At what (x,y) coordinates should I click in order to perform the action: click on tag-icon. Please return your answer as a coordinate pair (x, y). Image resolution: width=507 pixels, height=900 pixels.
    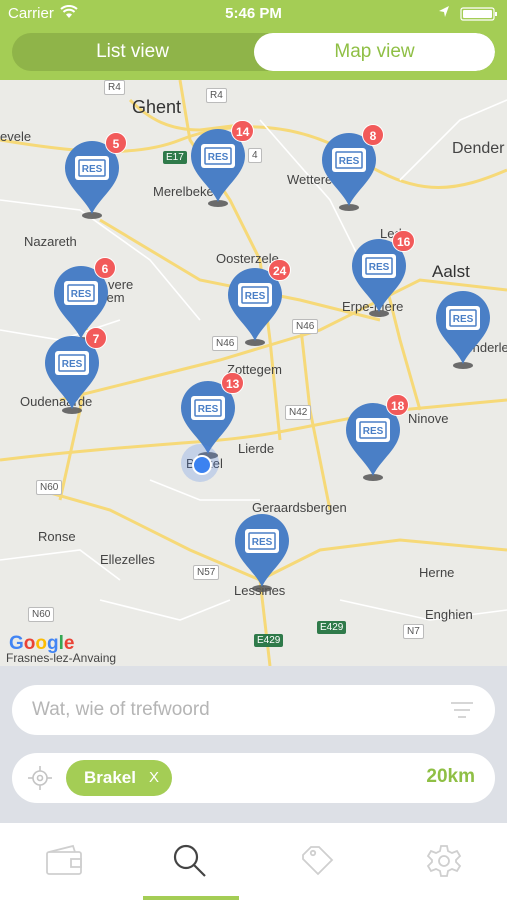
    Looking at the image, I should click on (318, 861).